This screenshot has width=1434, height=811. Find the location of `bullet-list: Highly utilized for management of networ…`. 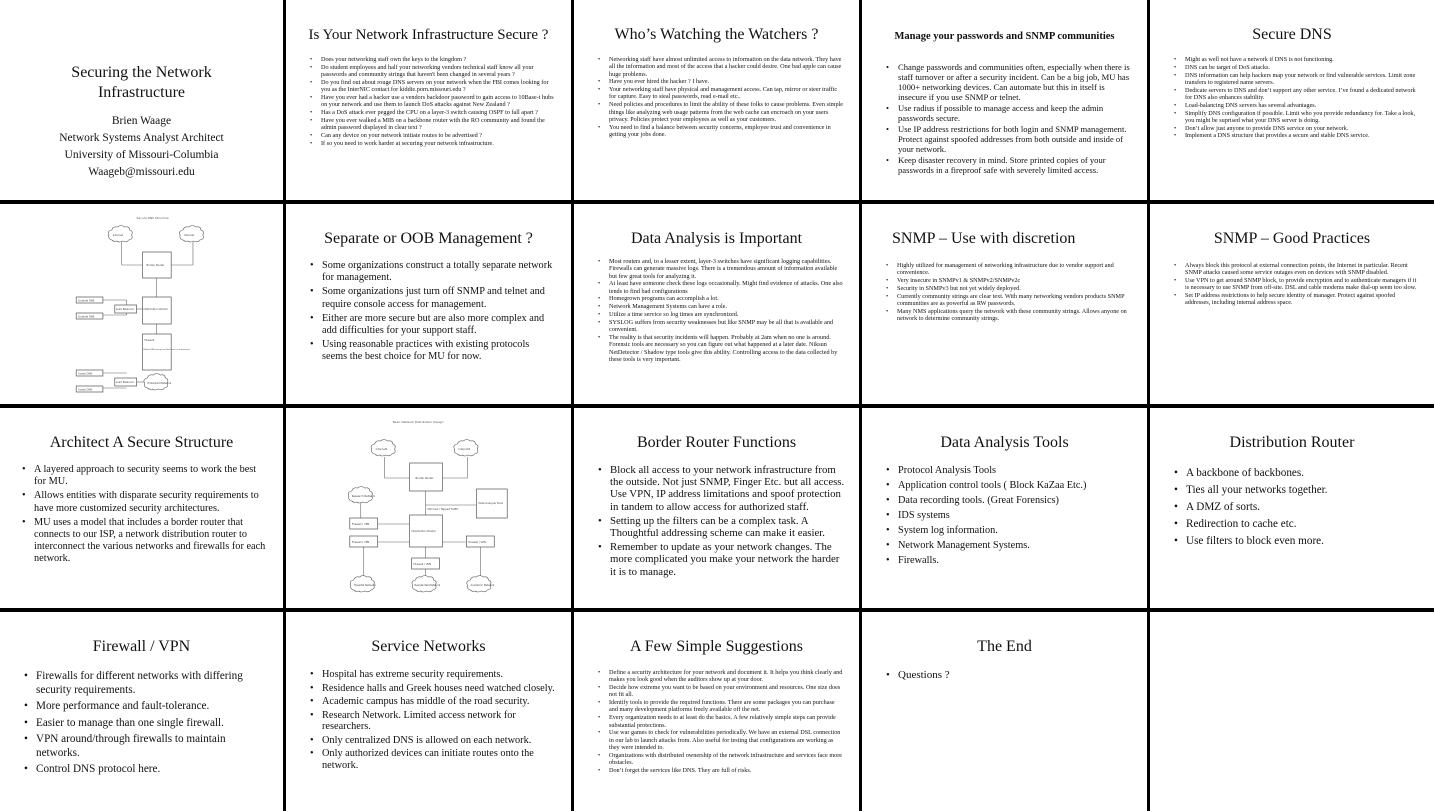

bullet-list: Highly utilized for management of networ… is located at coordinates (1009, 292).